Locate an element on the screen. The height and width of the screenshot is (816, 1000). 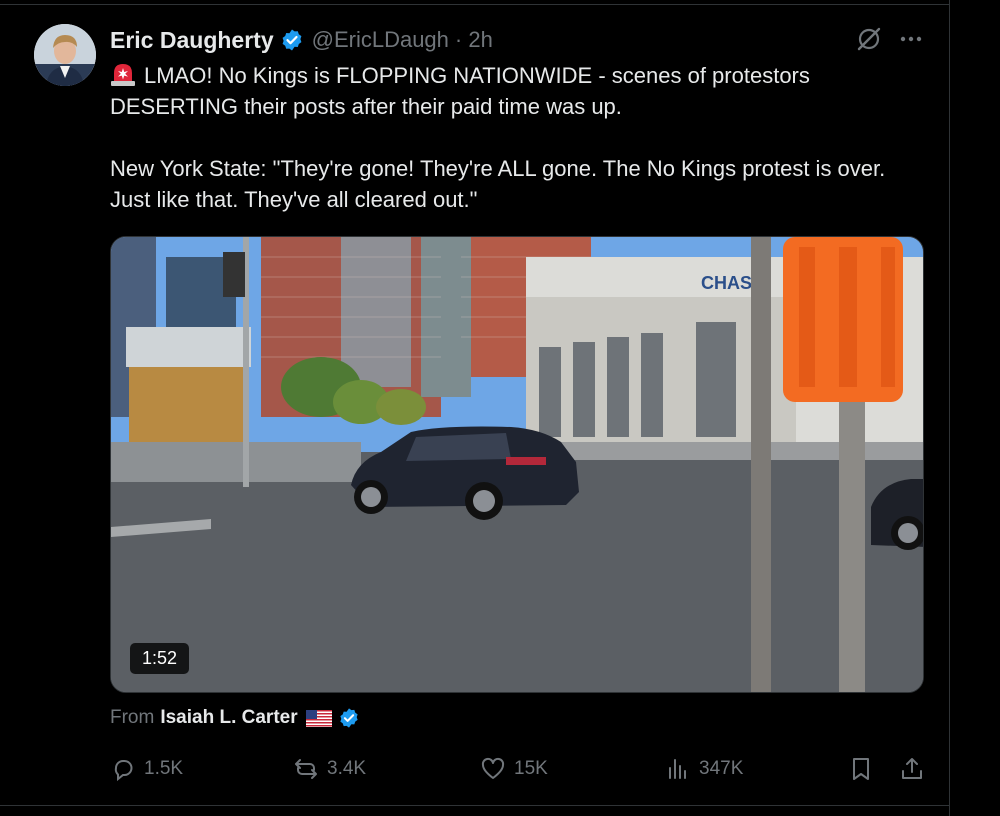
divider-bottom is located at coordinates (475, 805).